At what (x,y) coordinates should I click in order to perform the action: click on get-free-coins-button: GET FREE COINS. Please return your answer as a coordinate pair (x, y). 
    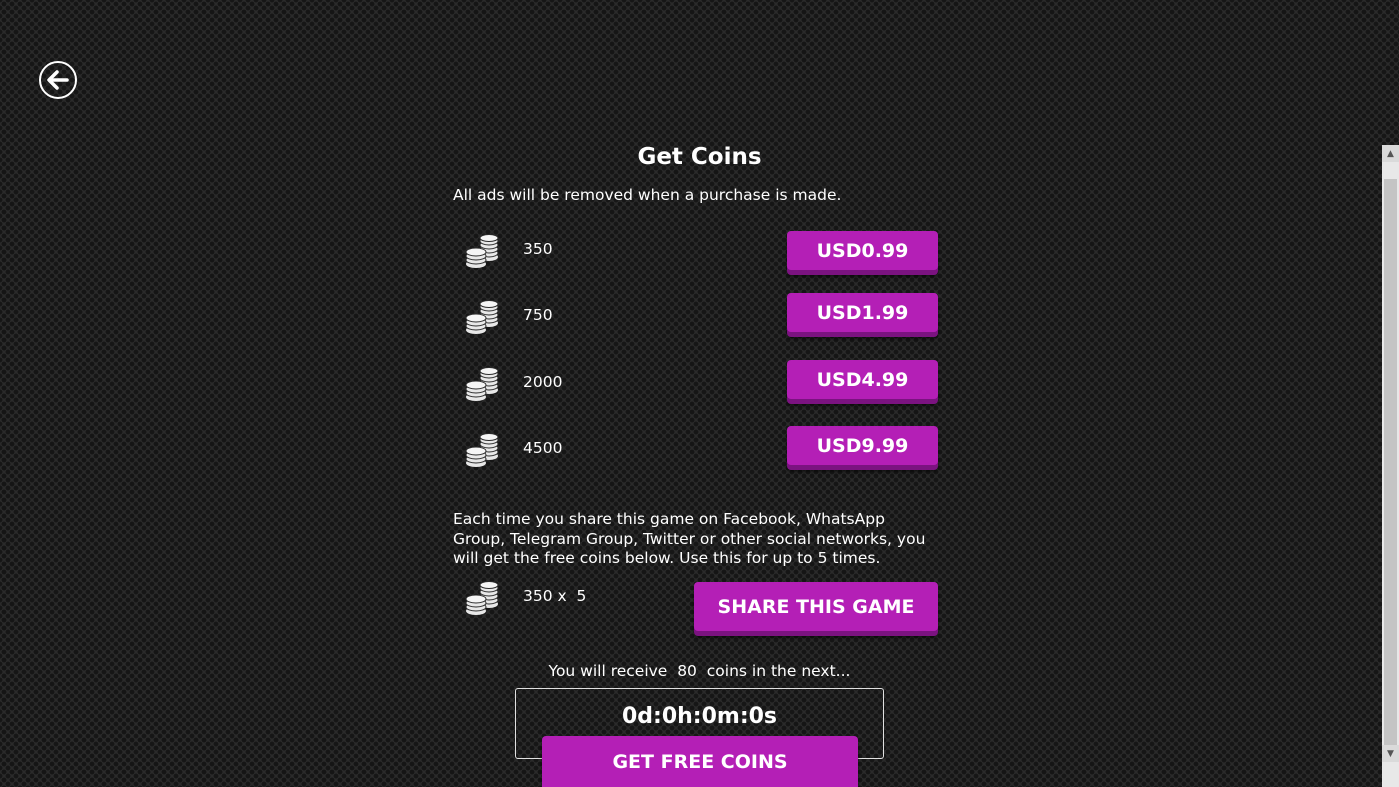
    Looking at the image, I should click on (700, 761).